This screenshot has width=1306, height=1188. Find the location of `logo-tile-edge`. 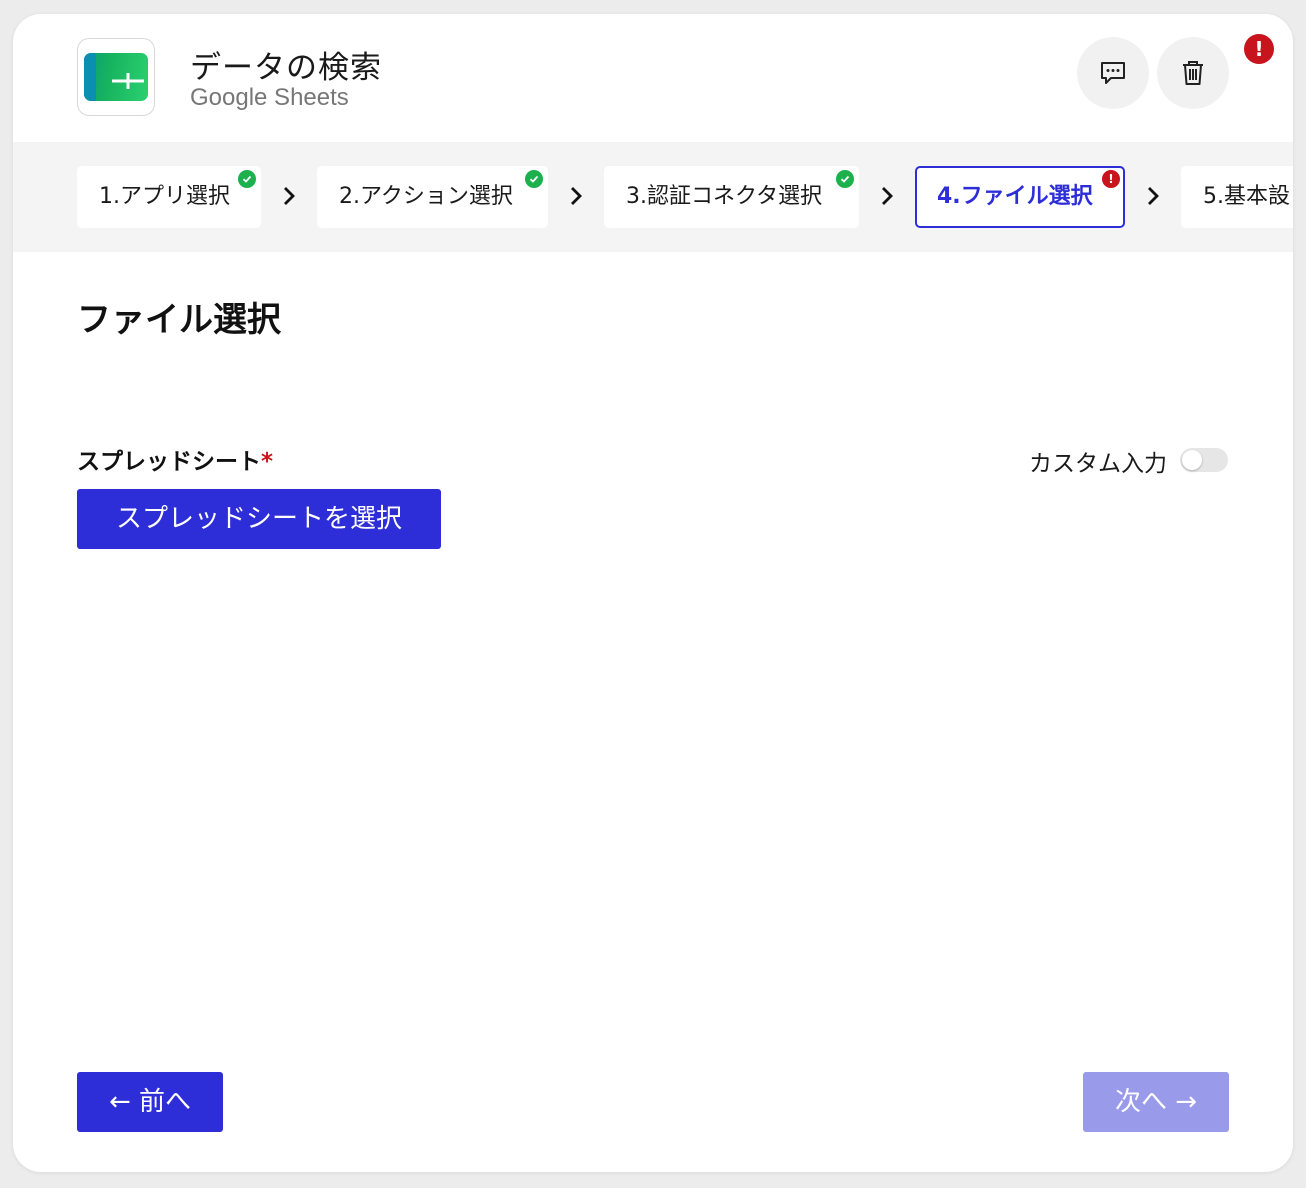

logo-tile-edge is located at coordinates (90, 77).